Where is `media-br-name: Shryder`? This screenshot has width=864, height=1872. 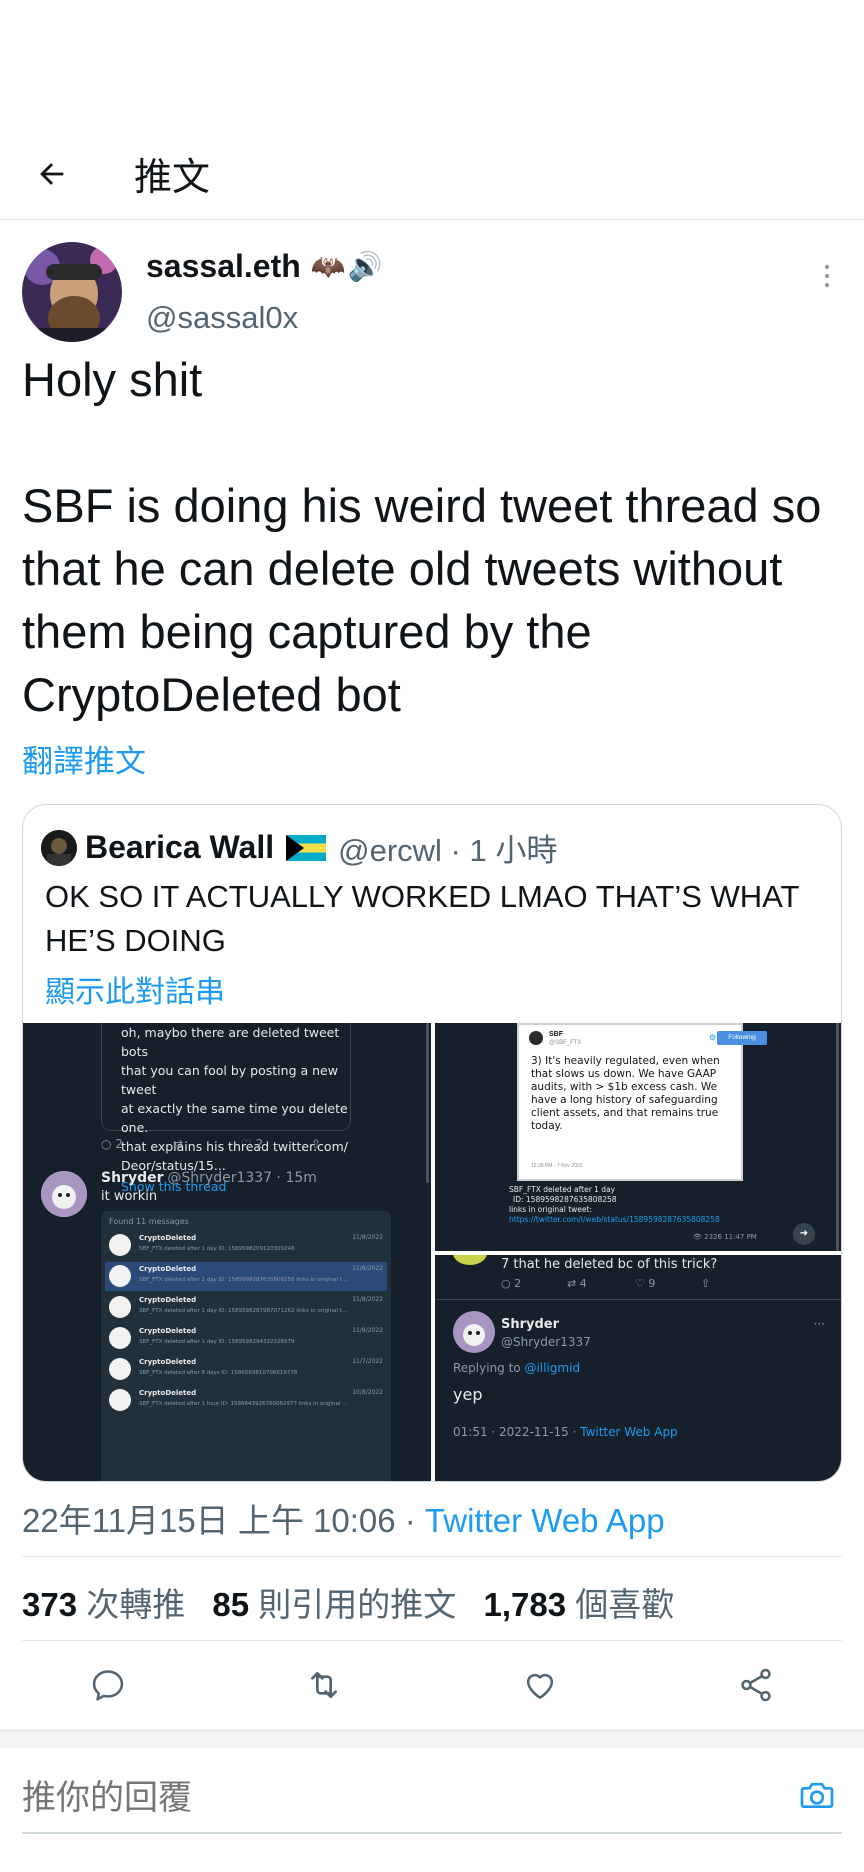 media-br-name: Shryder is located at coordinates (530, 1324).